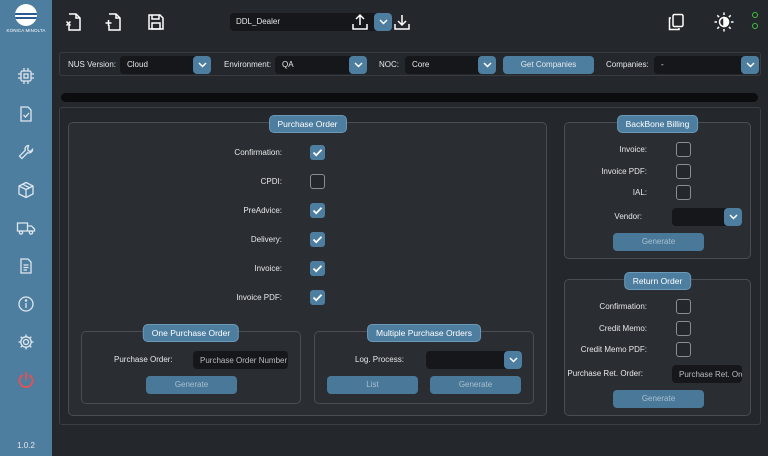 The image size is (768, 456). I want to click on info-icon, so click(26, 304).